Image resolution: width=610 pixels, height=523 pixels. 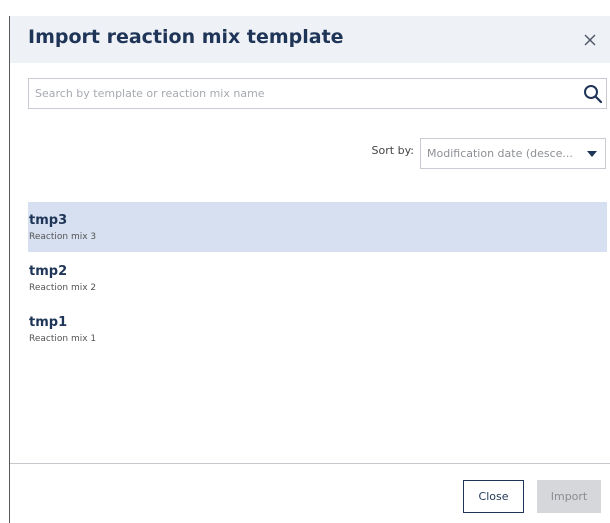 I want to click on template-item-tmp3: tmp3 Reaction mix 3, so click(x=317, y=227).